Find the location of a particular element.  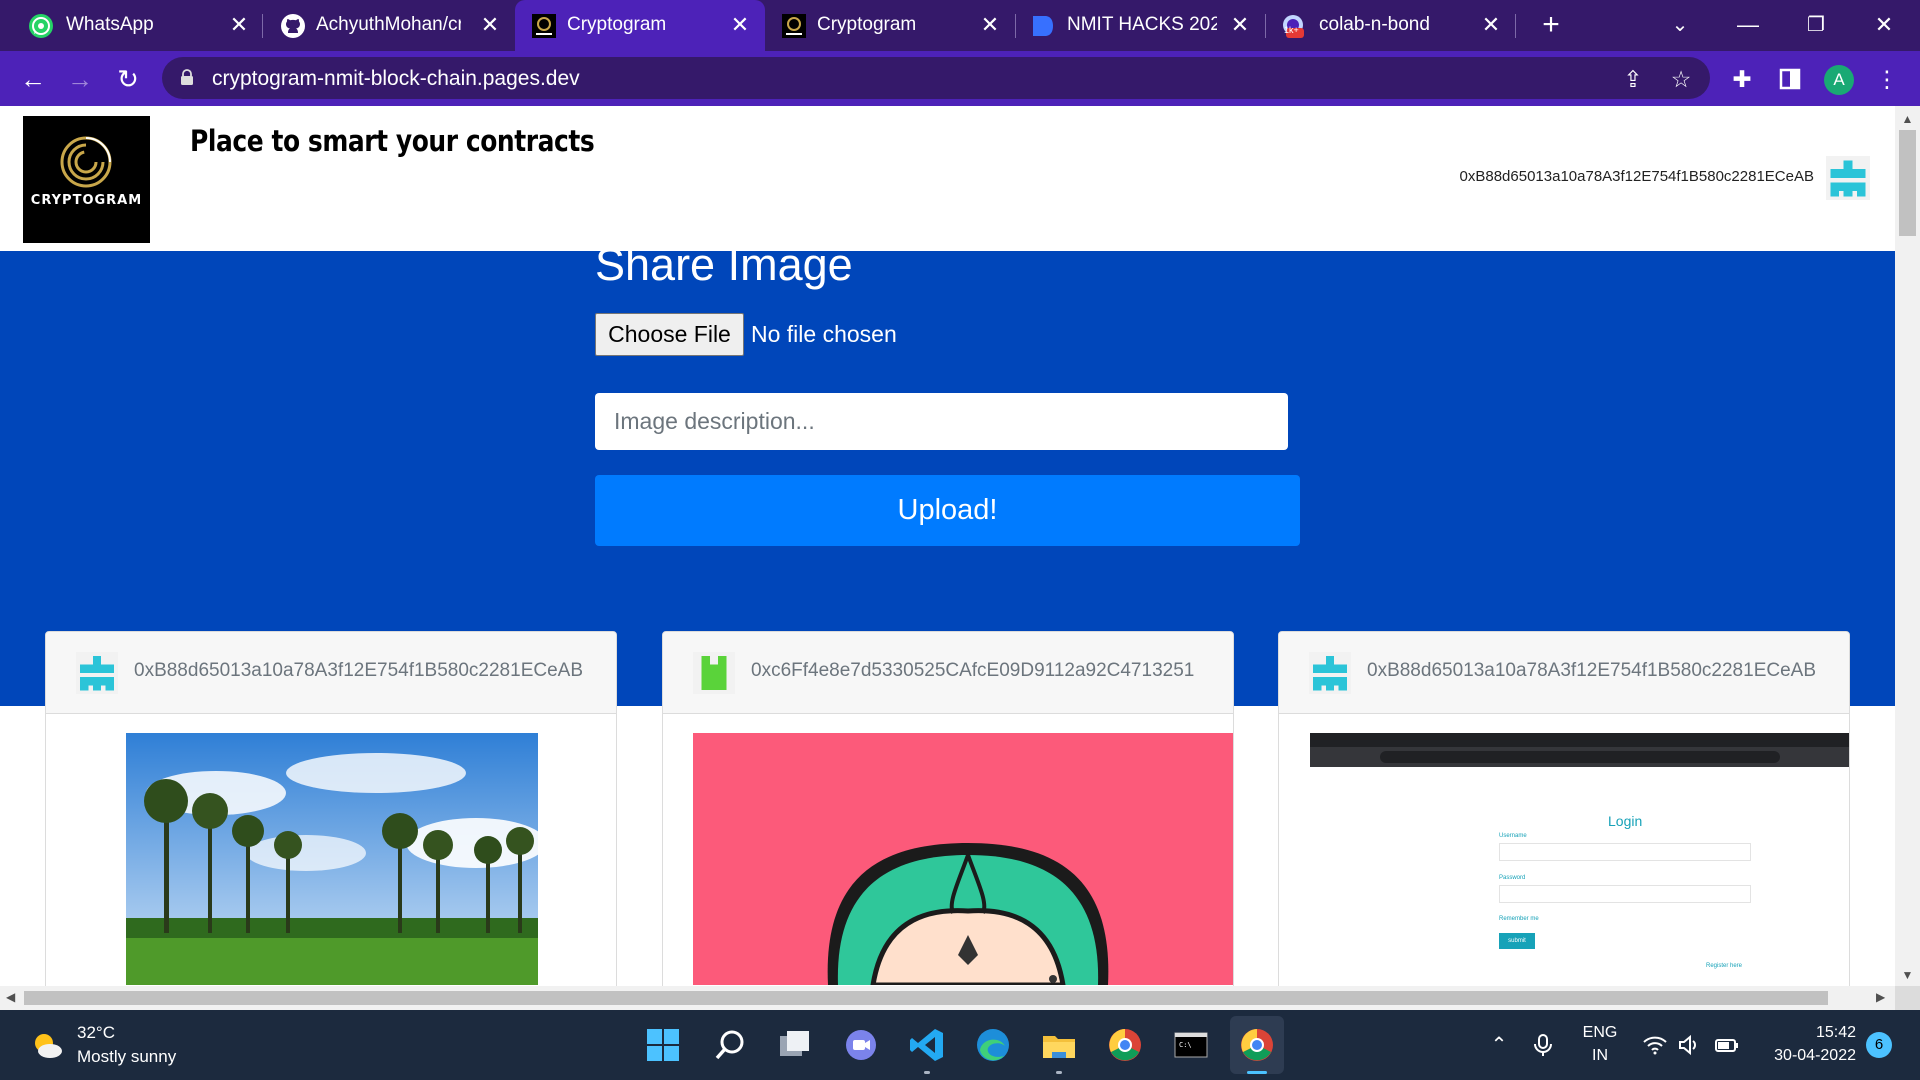

tab-title: colab-n-bond is located at coordinates (1374, 24).